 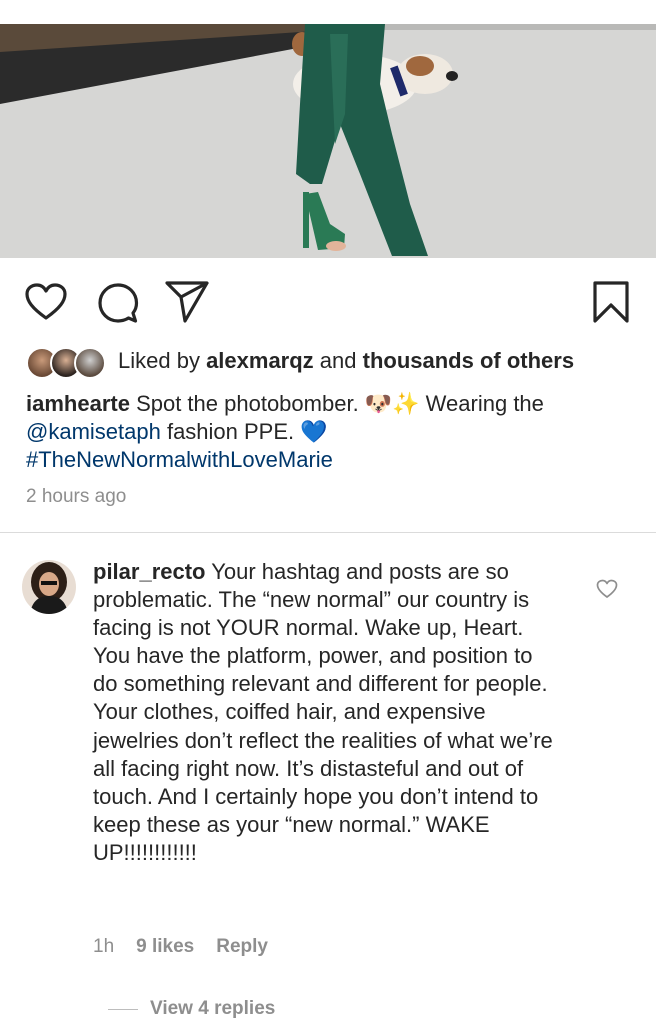 I want to click on replies-line, so click(x=123, y=1009).